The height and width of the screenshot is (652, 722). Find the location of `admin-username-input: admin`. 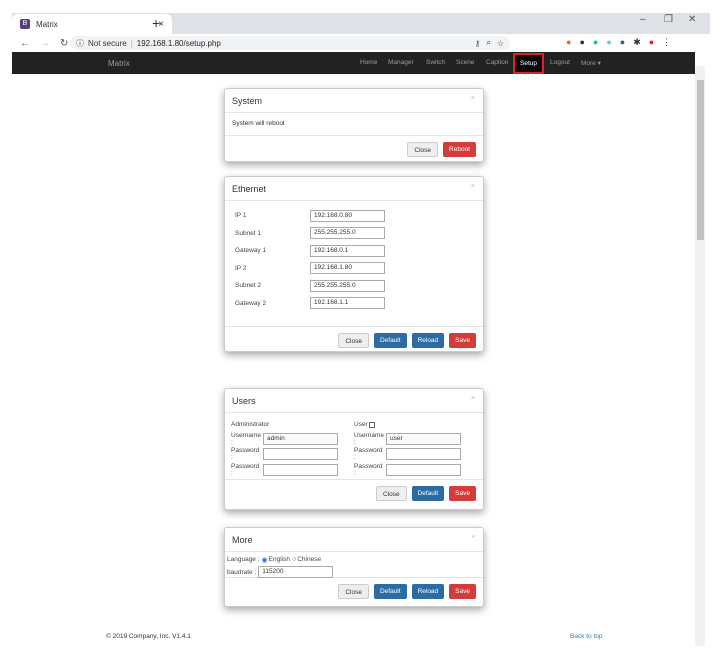

admin-username-input: admin is located at coordinates (300, 438).